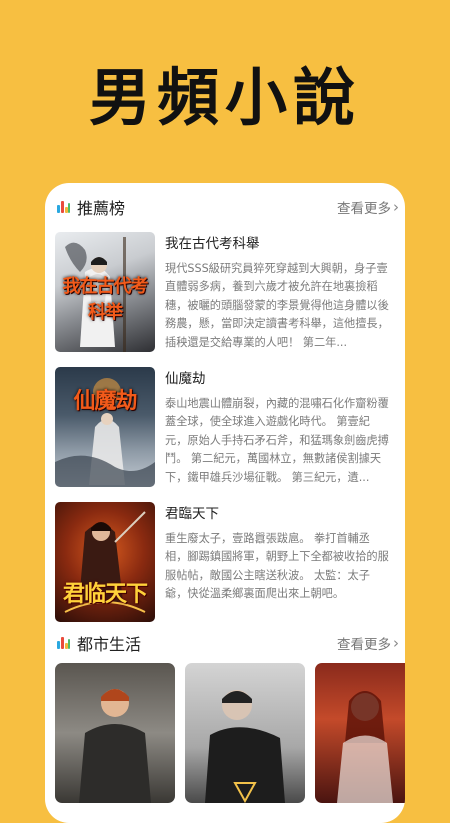 The width and height of the screenshot is (450, 823). Describe the element at coordinates (212, 242) in the screenshot. I see `book-title: 我在古代考科舉` at that location.